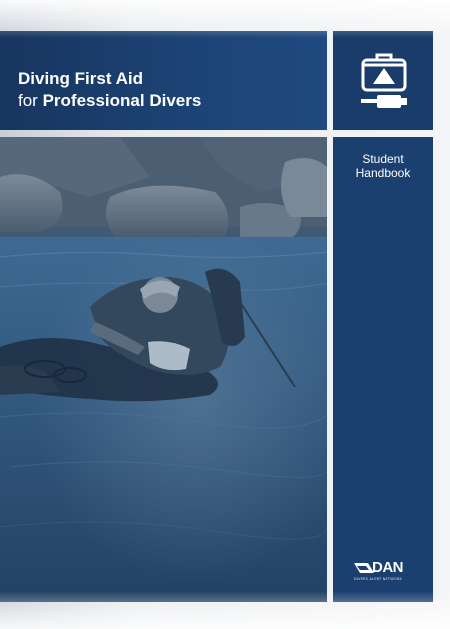 The image size is (450, 629). I want to click on dan-logo: DAN DIVERS ALERT NETWORK, so click(384, 571).